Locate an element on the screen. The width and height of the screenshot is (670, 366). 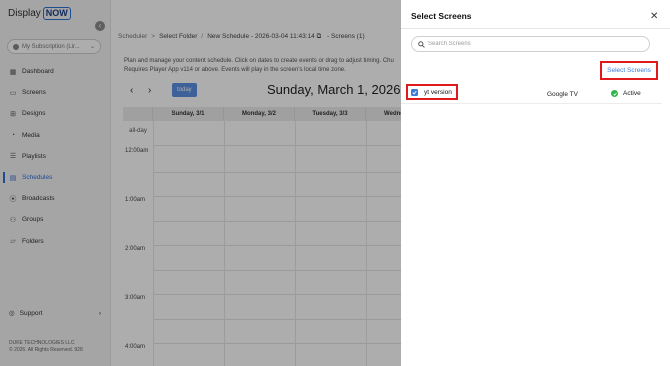
search-field is located at coordinates (530, 44).